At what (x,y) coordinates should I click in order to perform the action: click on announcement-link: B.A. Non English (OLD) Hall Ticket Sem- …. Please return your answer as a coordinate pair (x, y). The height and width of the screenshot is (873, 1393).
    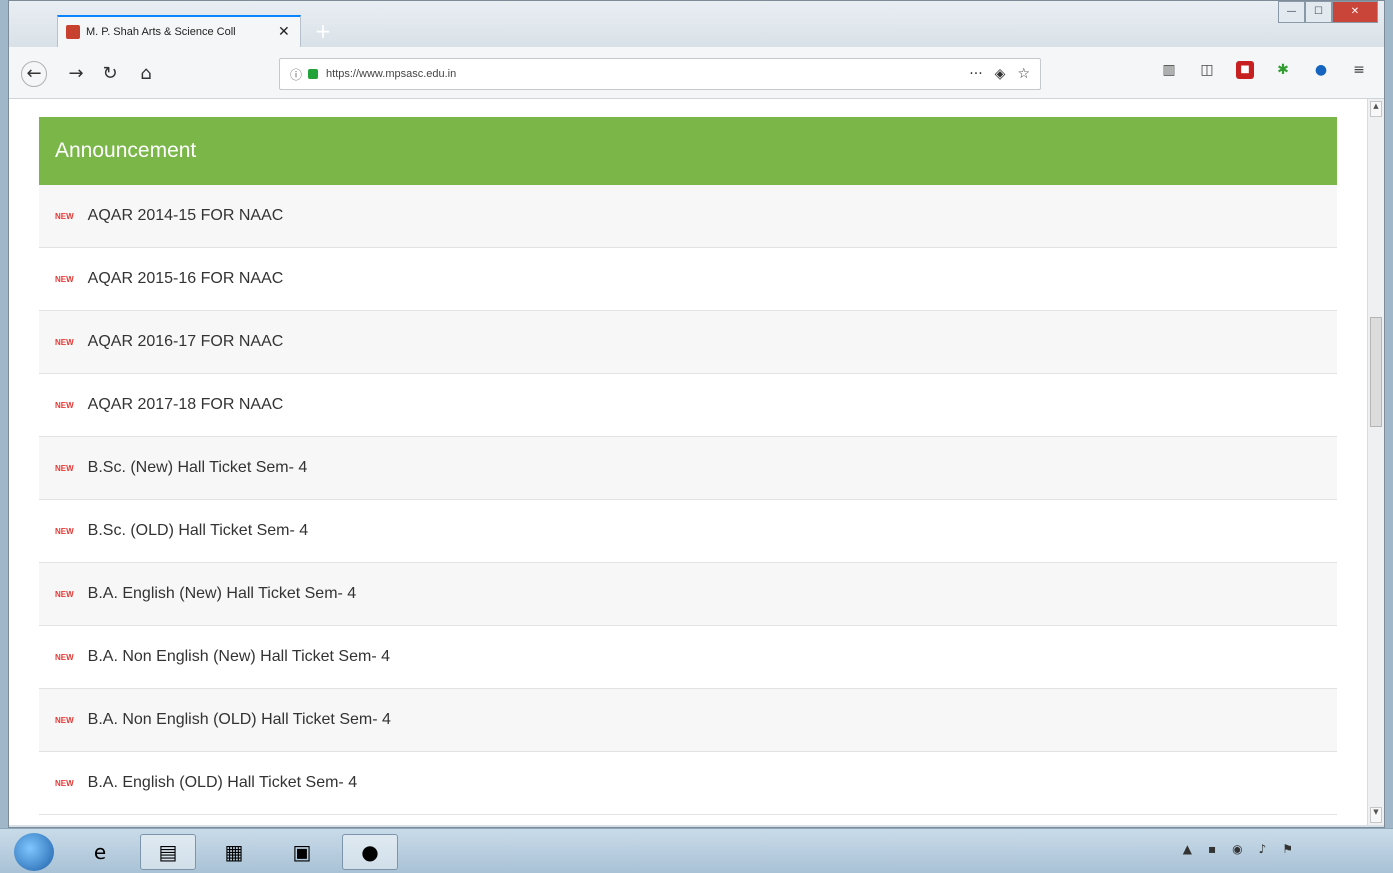
    Looking at the image, I should click on (239, 720).